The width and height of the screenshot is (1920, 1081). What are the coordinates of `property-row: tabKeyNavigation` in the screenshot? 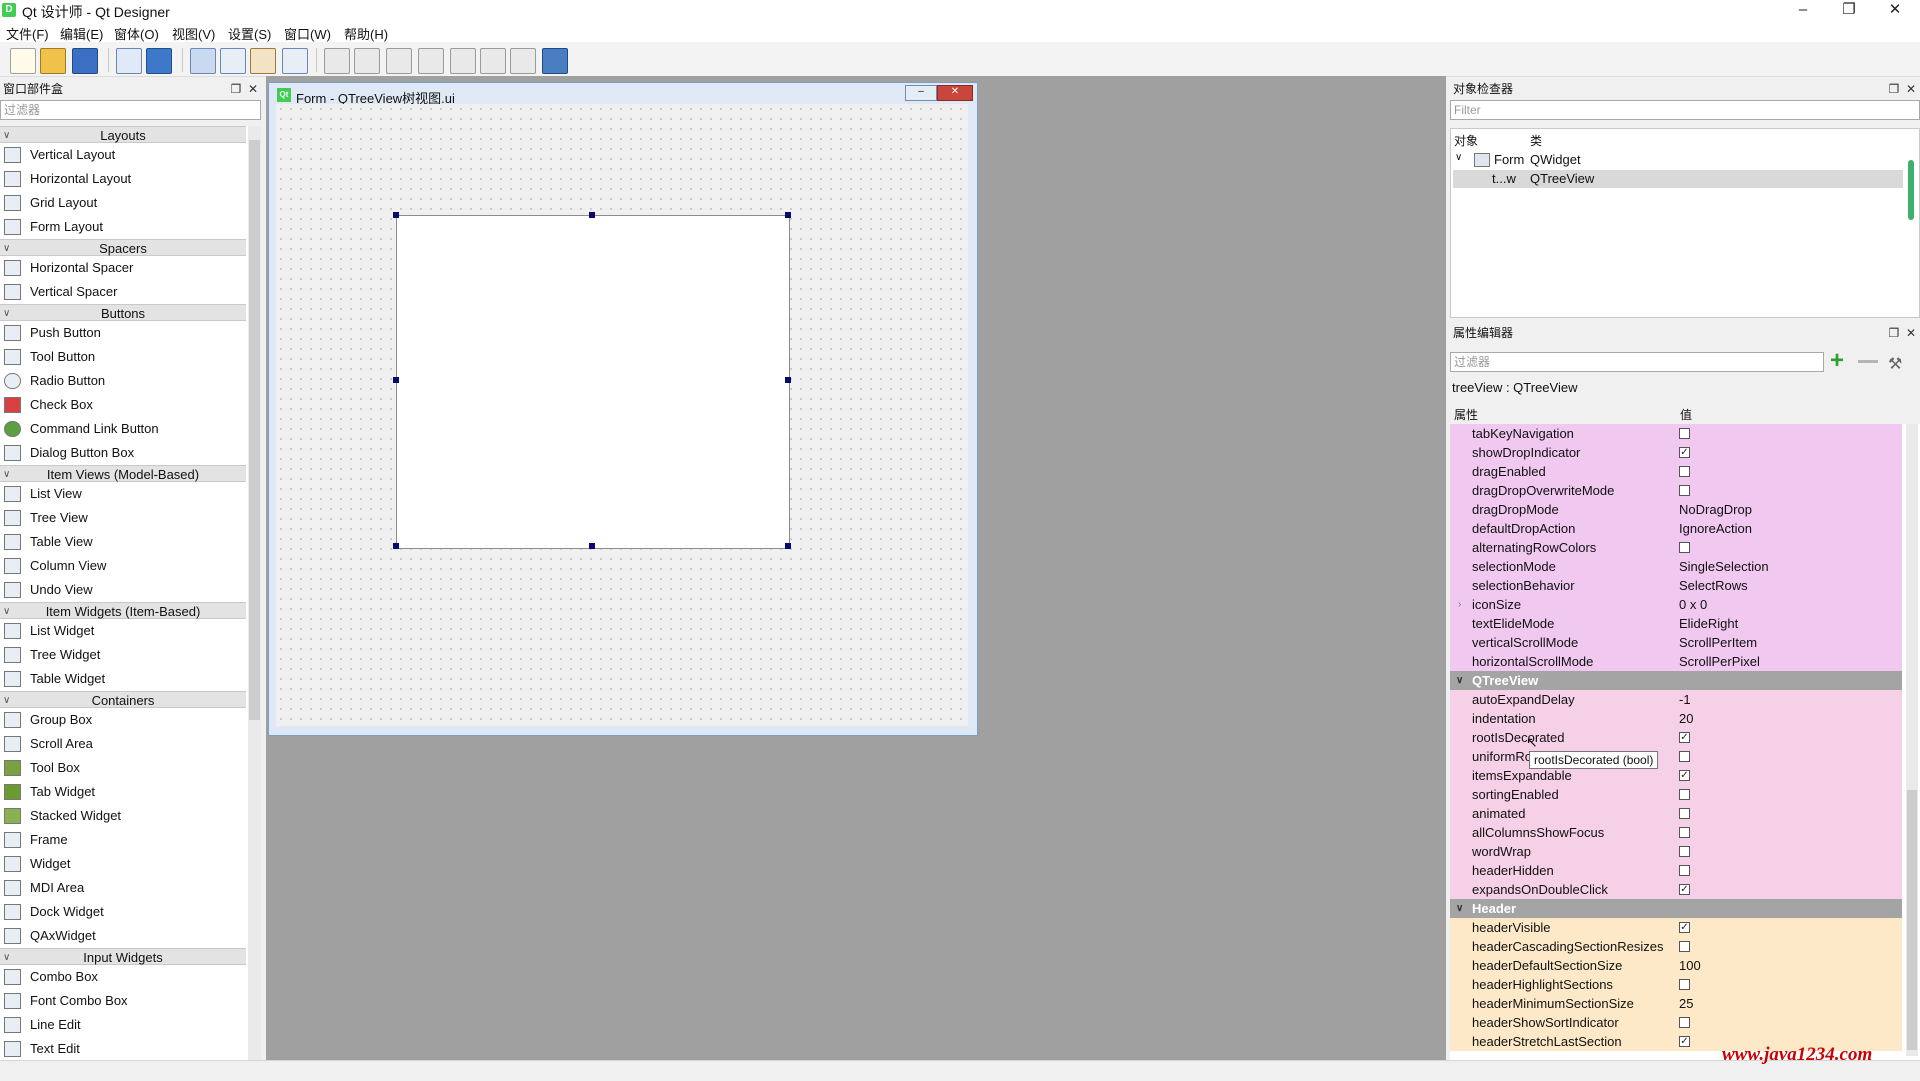 It's located at (1676, 433).